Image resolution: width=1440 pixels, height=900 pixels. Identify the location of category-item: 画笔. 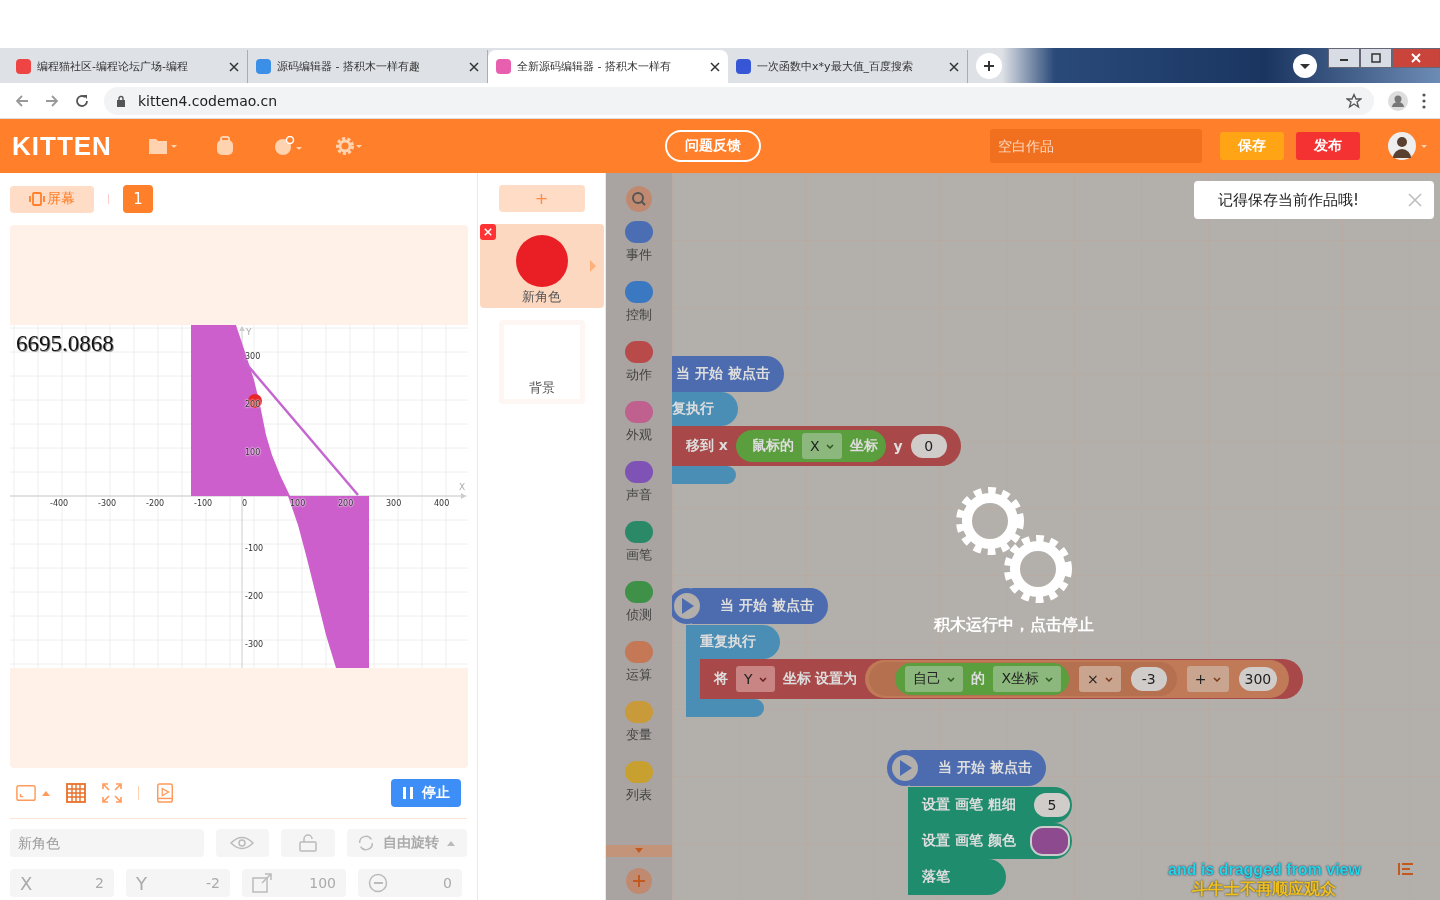
(639, 551).